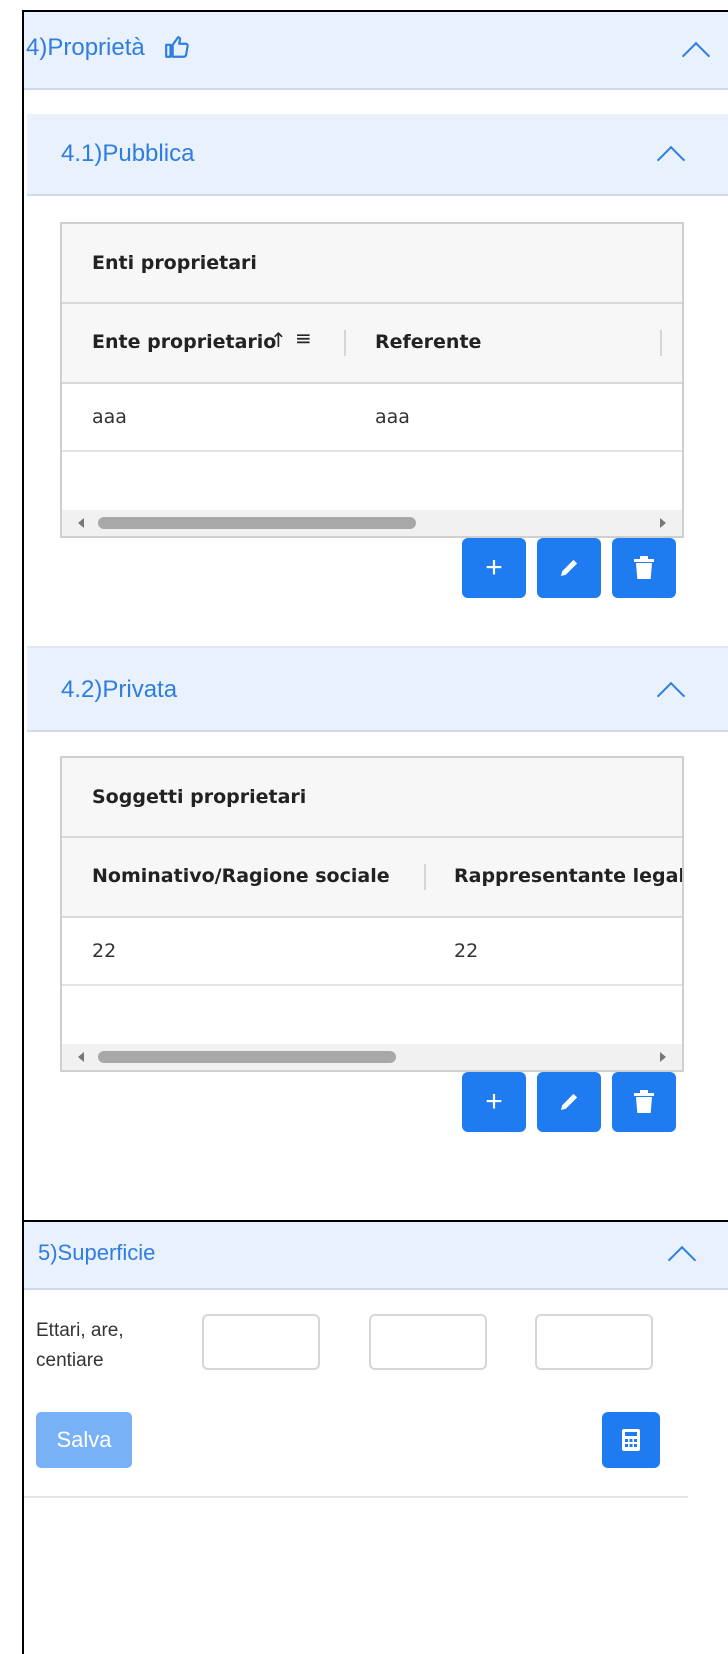 The image size is (728, 1654). Describe the element at coordinates (428, 342) in the screenshot. I see `column-header-referente: Referente` at that location.